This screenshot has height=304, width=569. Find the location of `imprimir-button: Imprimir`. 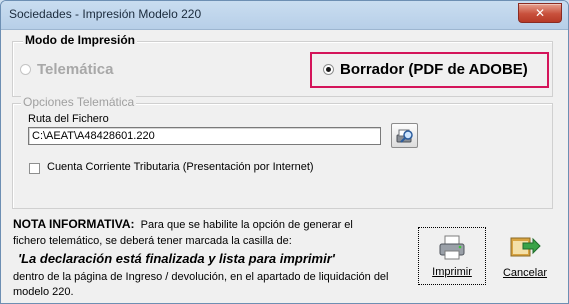

imprimir-button: Imprimir is located at coordinates (452, 256).